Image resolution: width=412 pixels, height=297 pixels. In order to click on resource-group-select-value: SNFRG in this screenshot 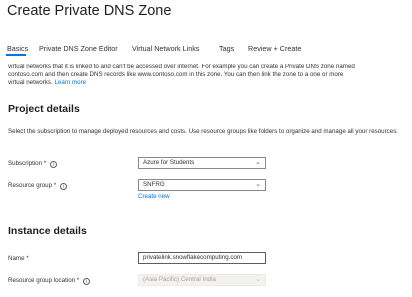, I will do `click(154, 184)`.